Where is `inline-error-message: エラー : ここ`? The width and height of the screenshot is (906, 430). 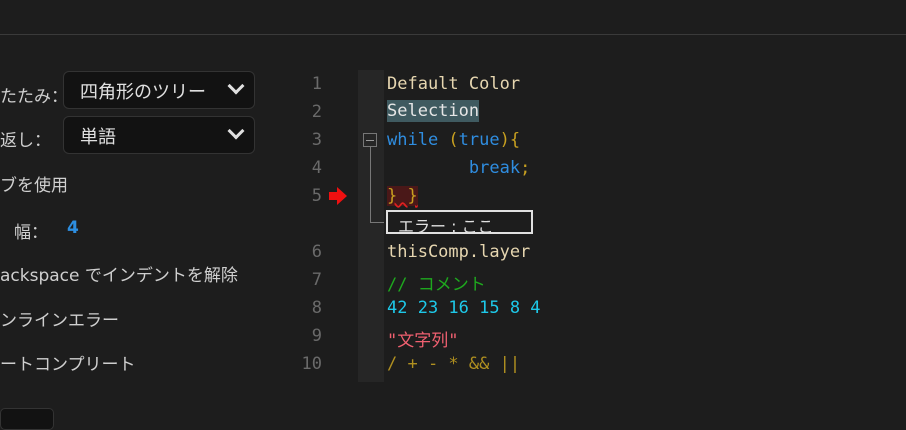
inline-error-message: エラー : ここ is located at coordinates (459, 223).